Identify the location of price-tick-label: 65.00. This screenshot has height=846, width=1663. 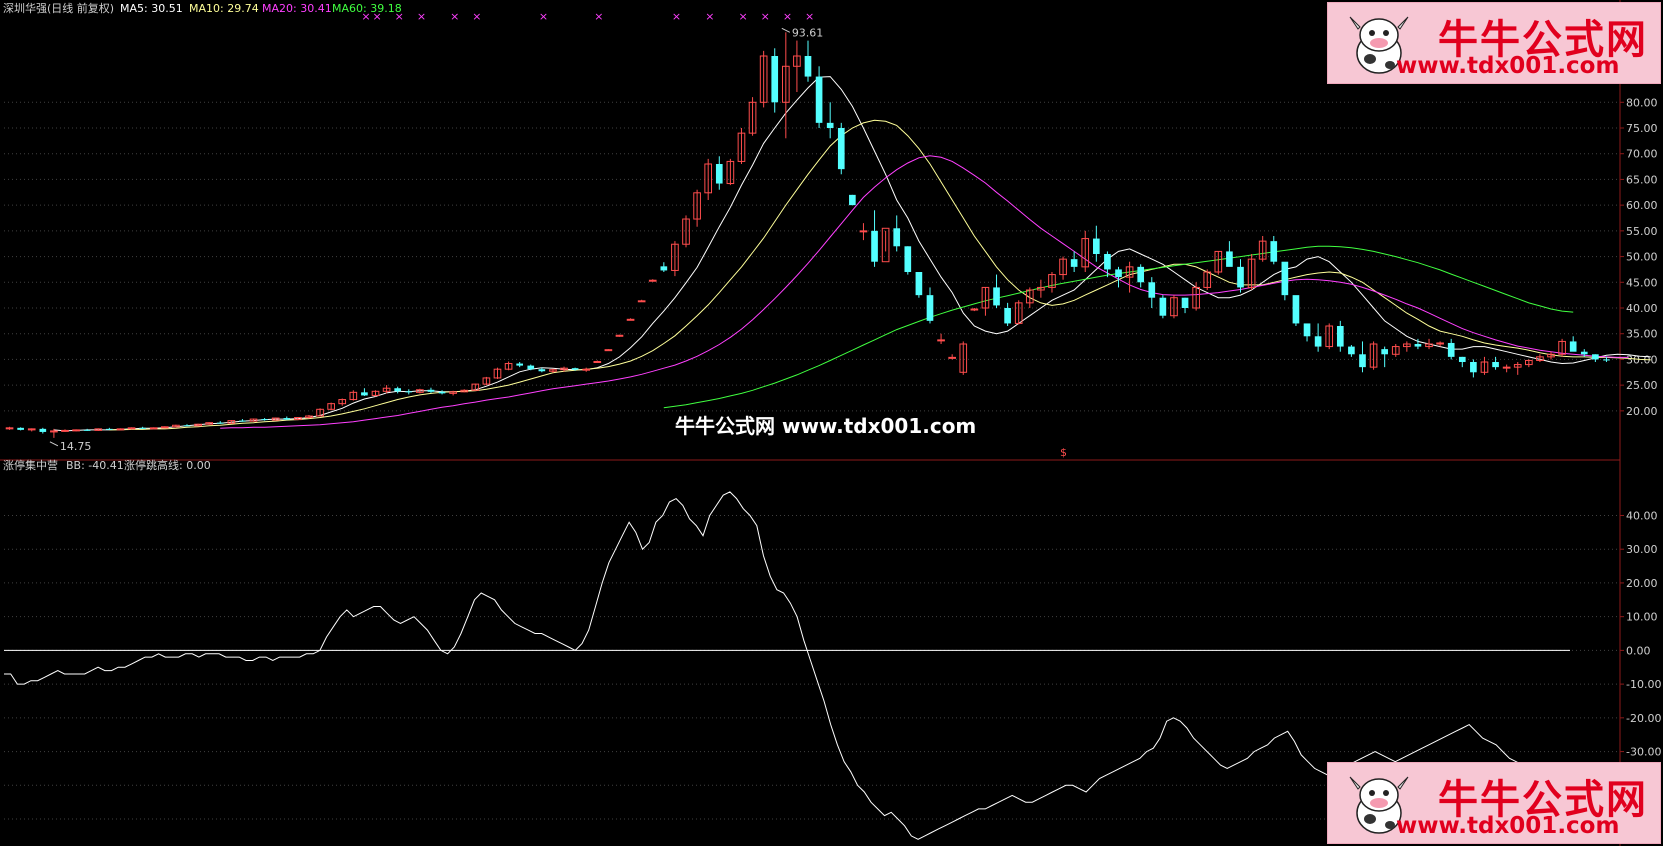
(1642, 179).